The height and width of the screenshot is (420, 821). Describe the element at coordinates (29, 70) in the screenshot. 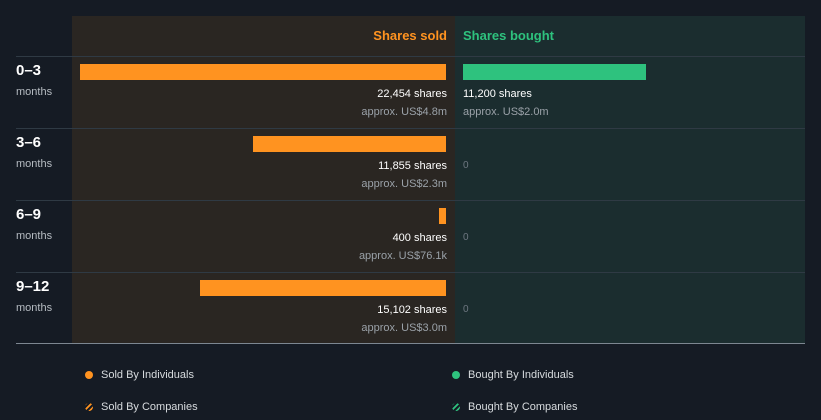

I see `period-label: 0–3` at that location.